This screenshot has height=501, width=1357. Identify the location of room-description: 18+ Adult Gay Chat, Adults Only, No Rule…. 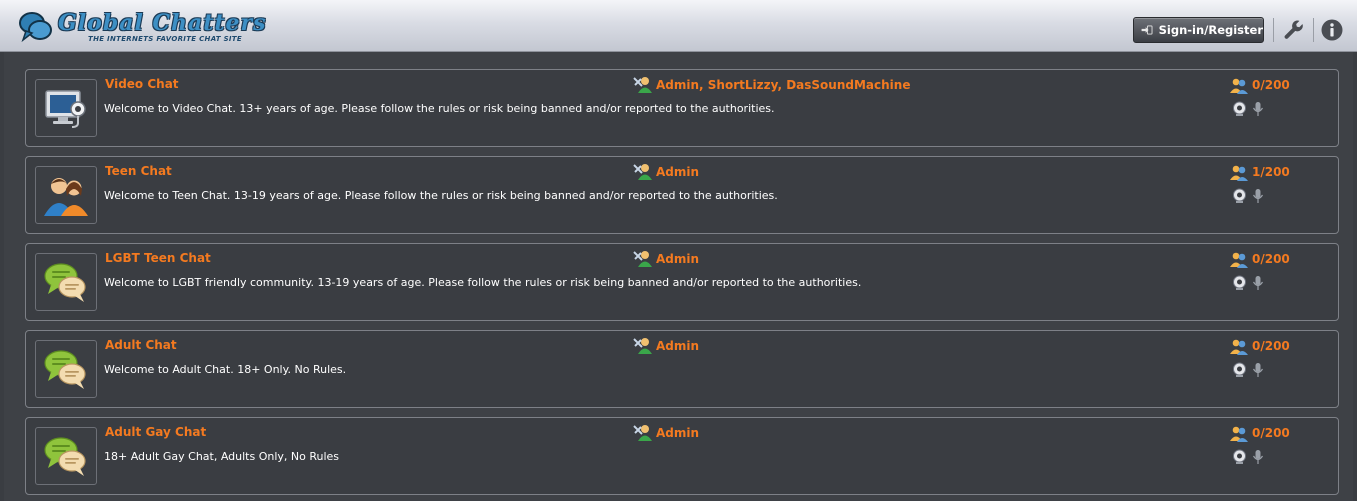
(222, 456).